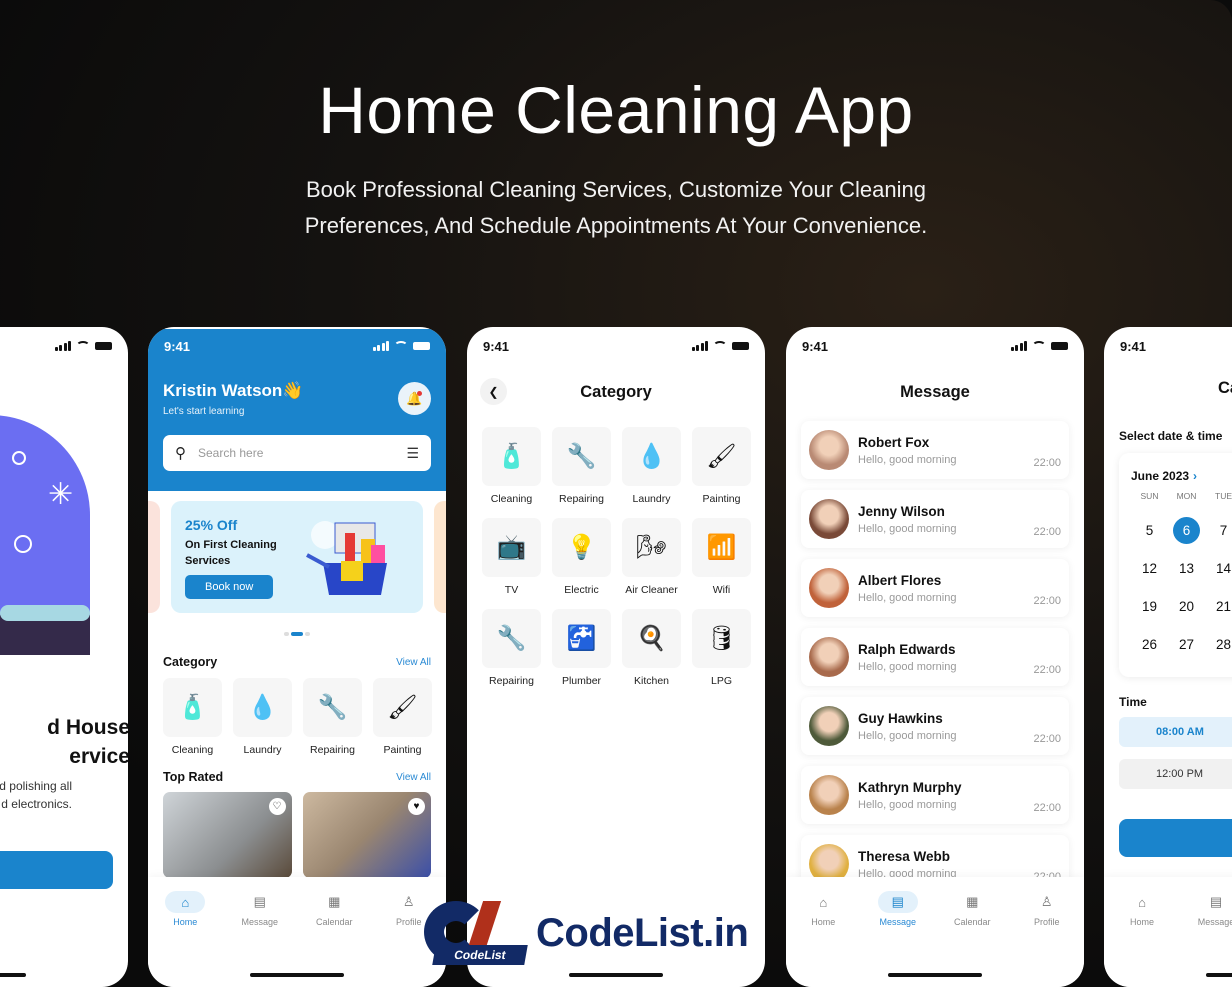 The image size is (1232, 987). I want to click on calendar-day: 27, so click(1186, 644).